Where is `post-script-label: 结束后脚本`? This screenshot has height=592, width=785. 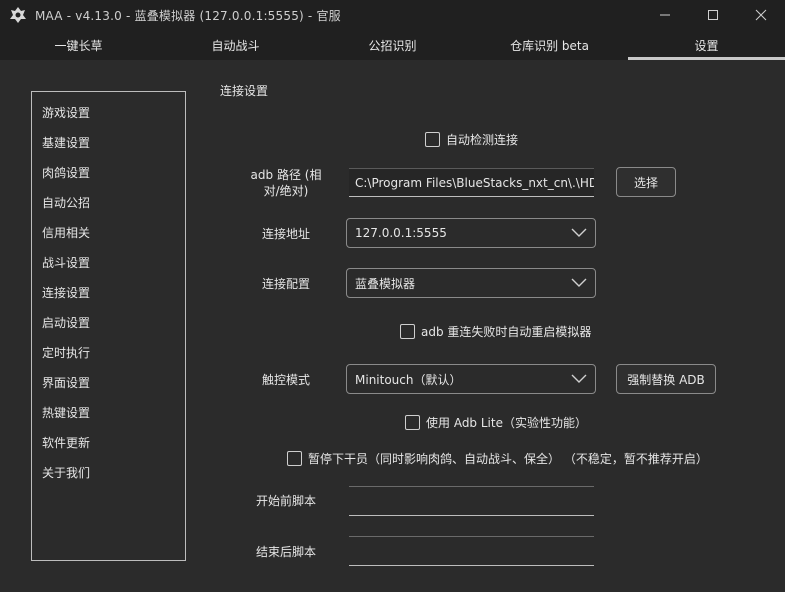 post-script-label: 结束后脚本 is located at coordinates (285, 552).